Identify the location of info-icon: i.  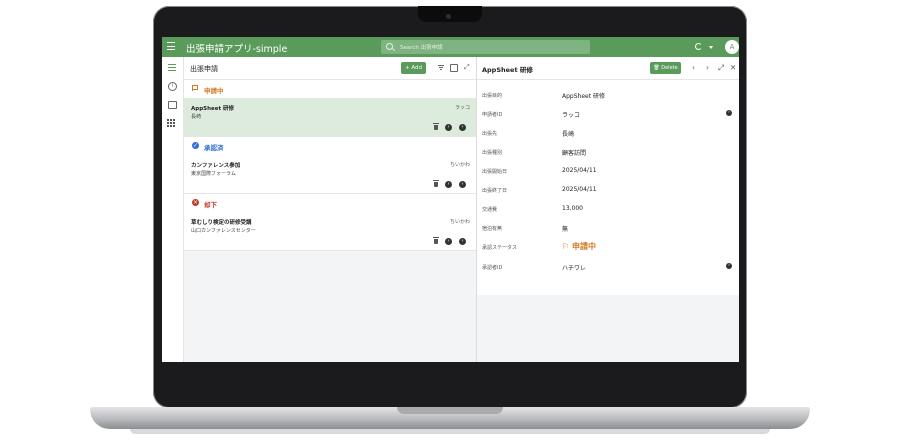
(172, 86).